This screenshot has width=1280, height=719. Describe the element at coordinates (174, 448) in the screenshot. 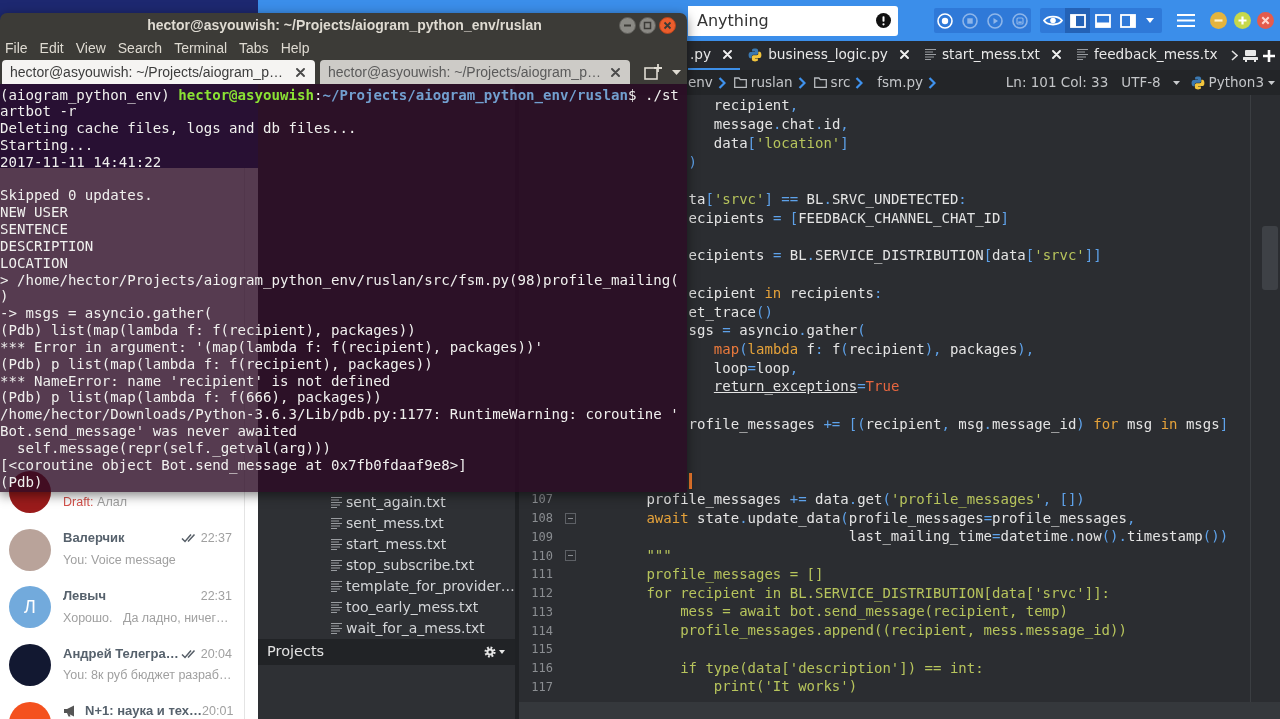

I see `terminal-output-line: self.message(repr(self._getval(arg)))` at that location.